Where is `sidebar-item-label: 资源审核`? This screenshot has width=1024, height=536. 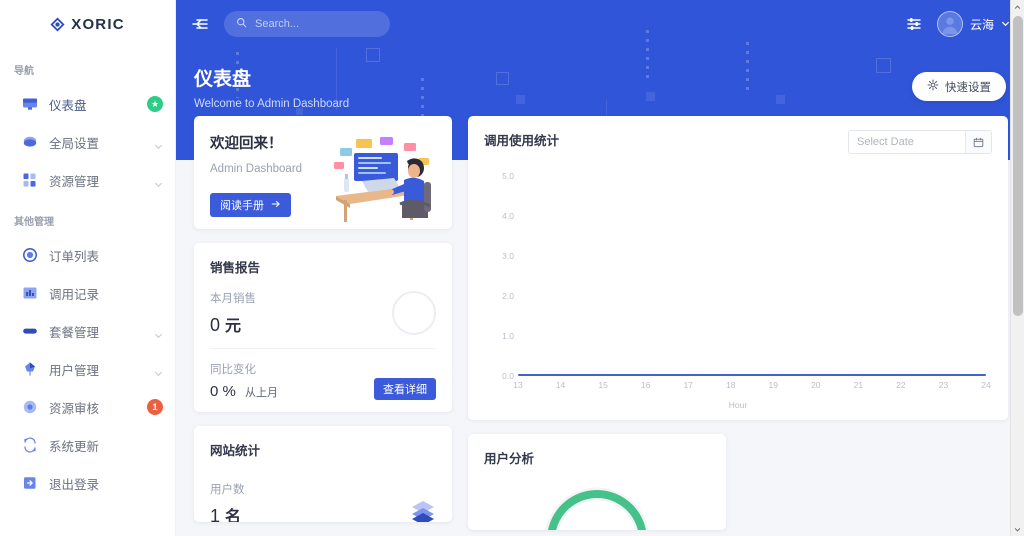 sidebar-item-label: 资源审核 is located at coordinates (74, 408).